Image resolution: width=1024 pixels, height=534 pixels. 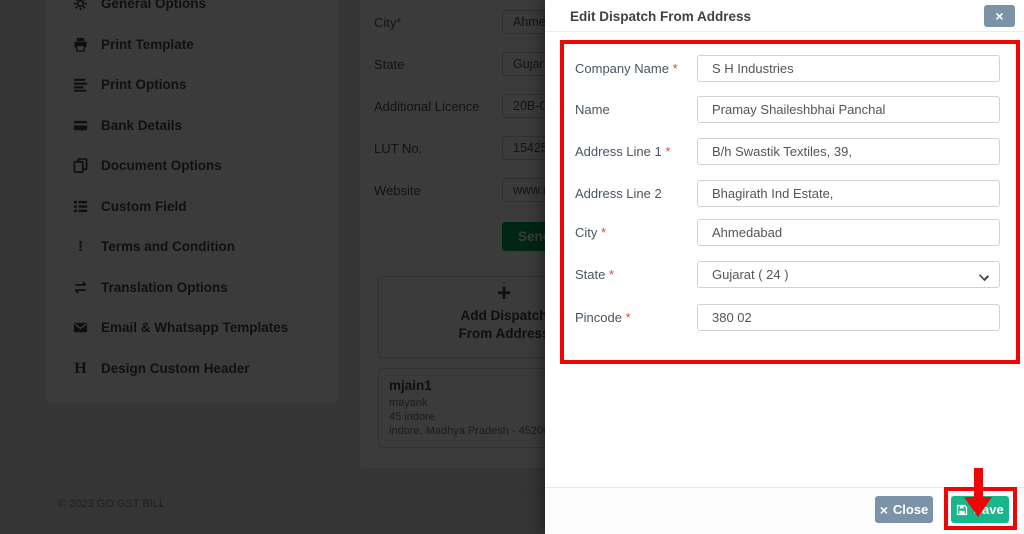 What do you see at coordinates (999, 16) in the screenshot?
I see `modal-close-button: ×` at bounding box center [999, 16].